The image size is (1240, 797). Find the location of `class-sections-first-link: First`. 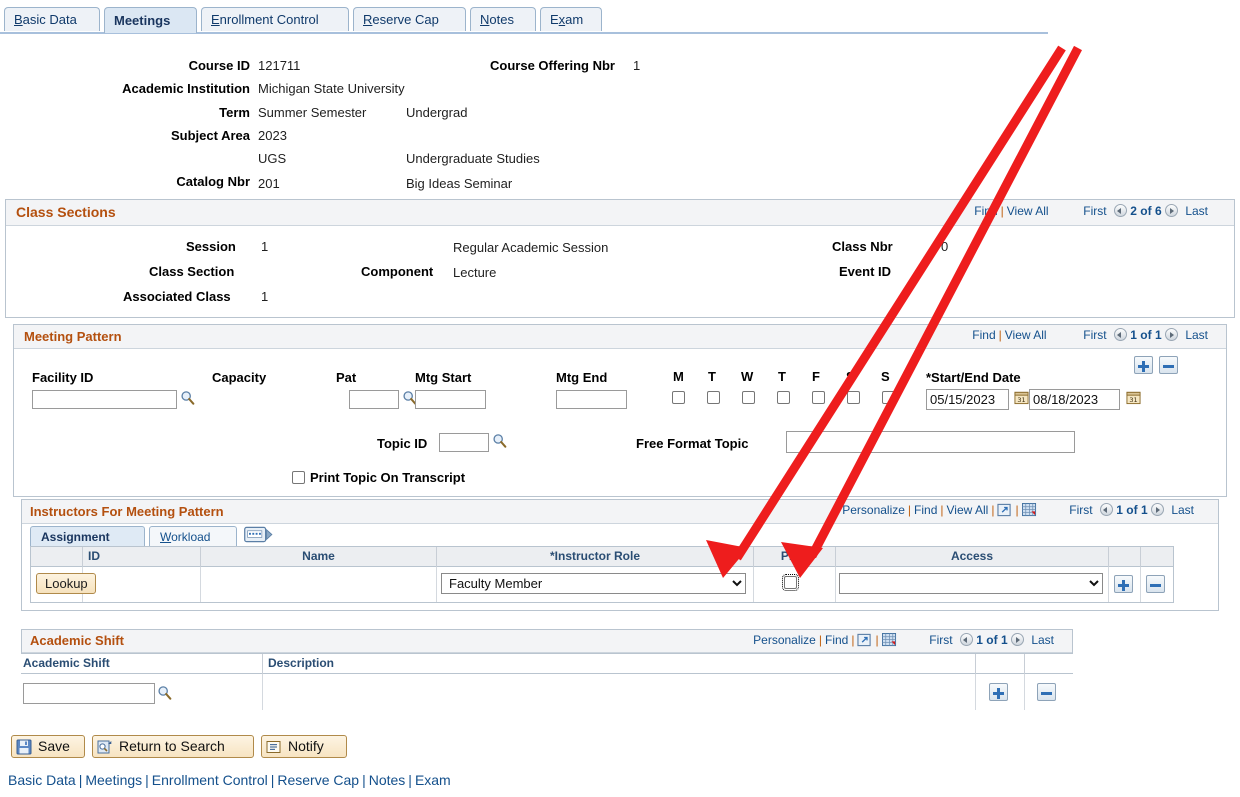

class-sections-first-link: First is located at coordinates (1094, 211).